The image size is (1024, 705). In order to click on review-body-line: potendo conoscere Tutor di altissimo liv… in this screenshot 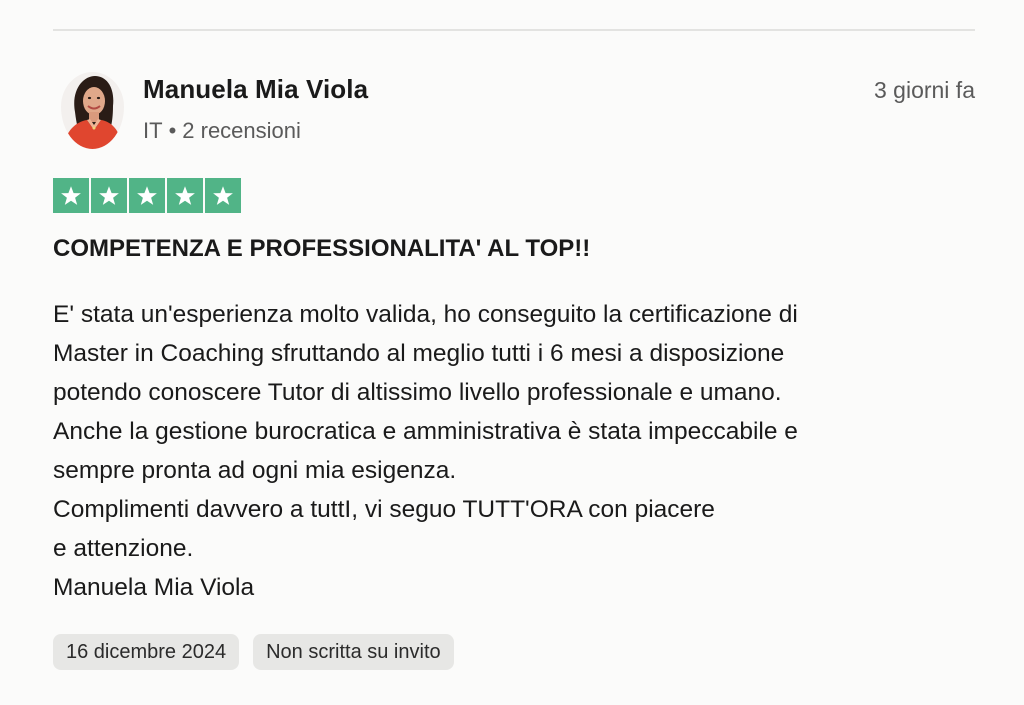, I will do `click(417, 392)`.